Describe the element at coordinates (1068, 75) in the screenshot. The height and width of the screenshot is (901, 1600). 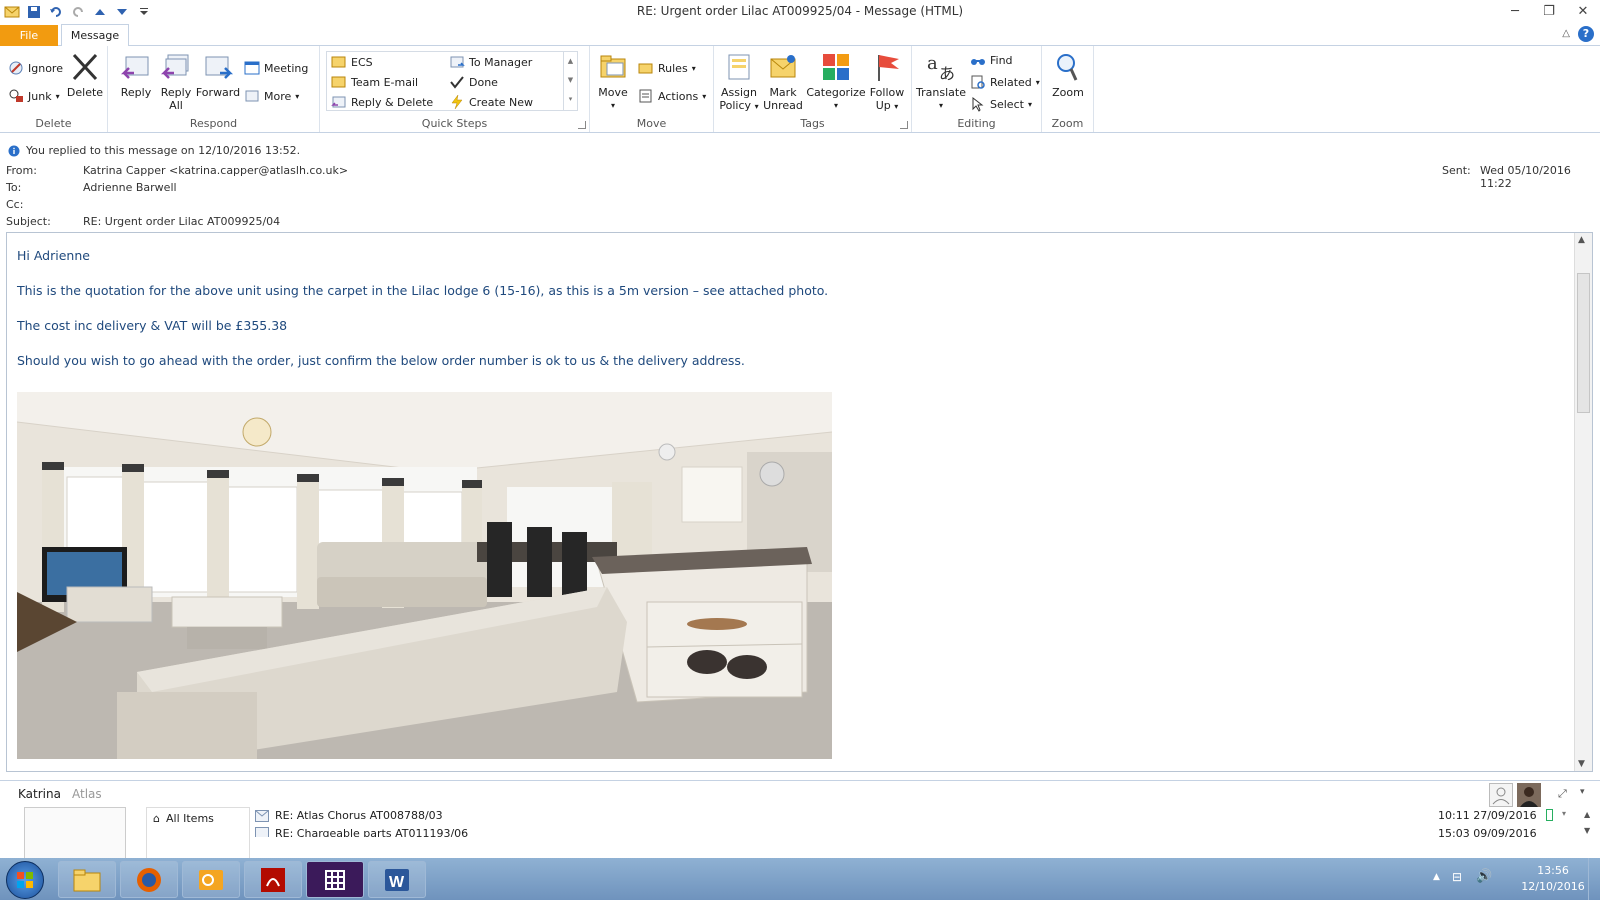
I see `zoom-button: Zoom` at that location.